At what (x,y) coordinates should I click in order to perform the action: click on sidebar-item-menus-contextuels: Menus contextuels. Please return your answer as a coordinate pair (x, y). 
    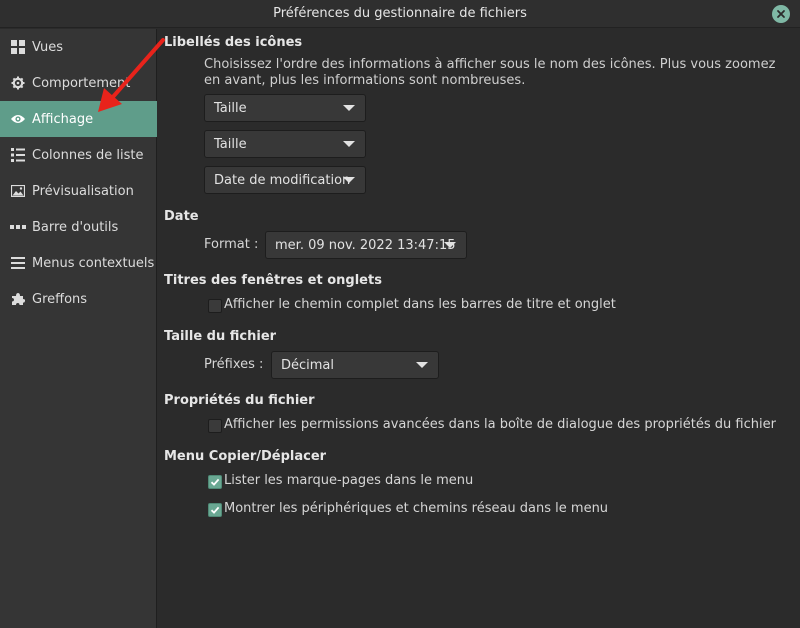
    Looking at the image, I should click on (78, 263).